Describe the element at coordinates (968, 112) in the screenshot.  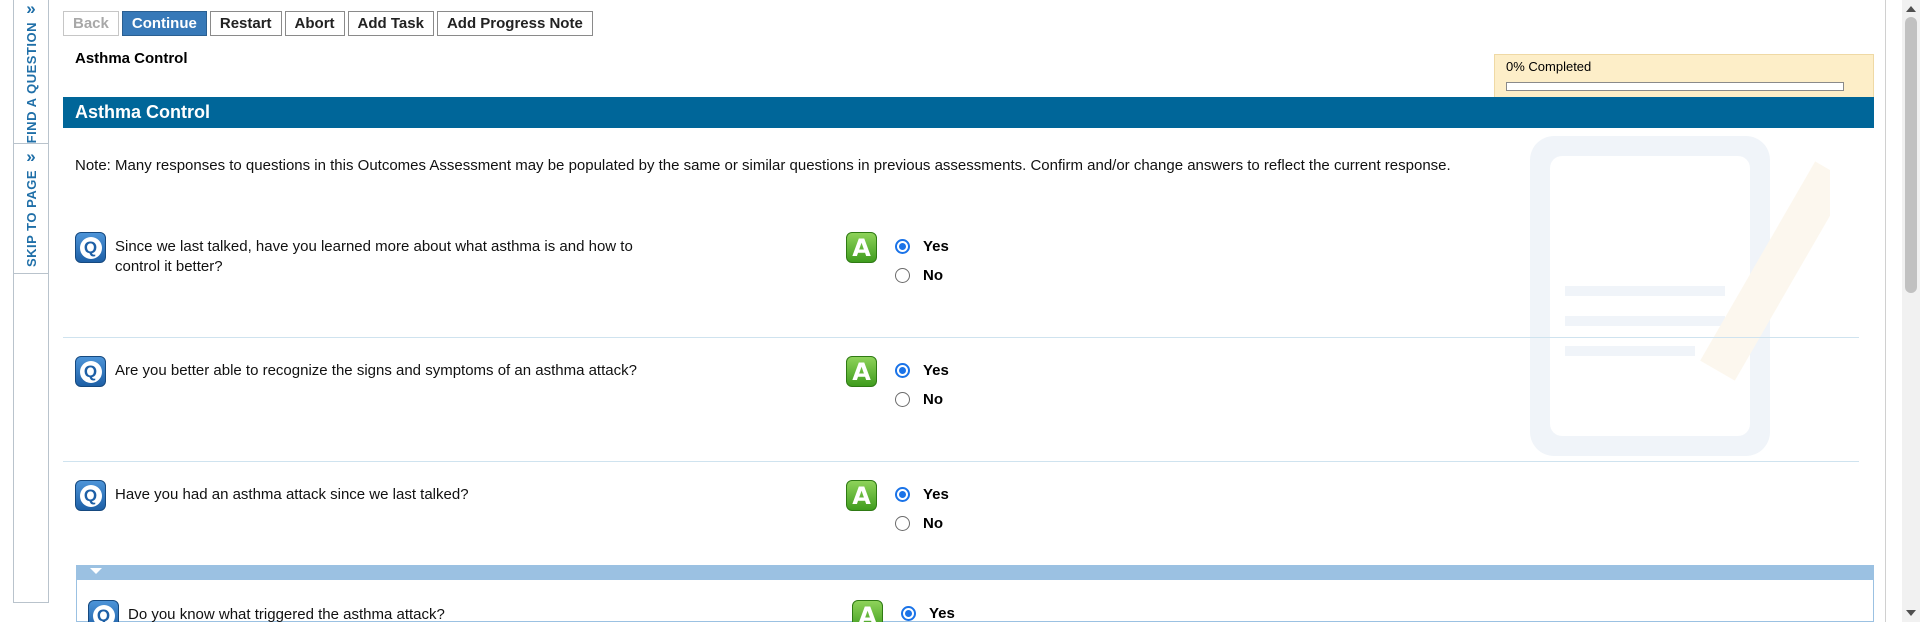
I see `section-header: Asthma Control` at that location.